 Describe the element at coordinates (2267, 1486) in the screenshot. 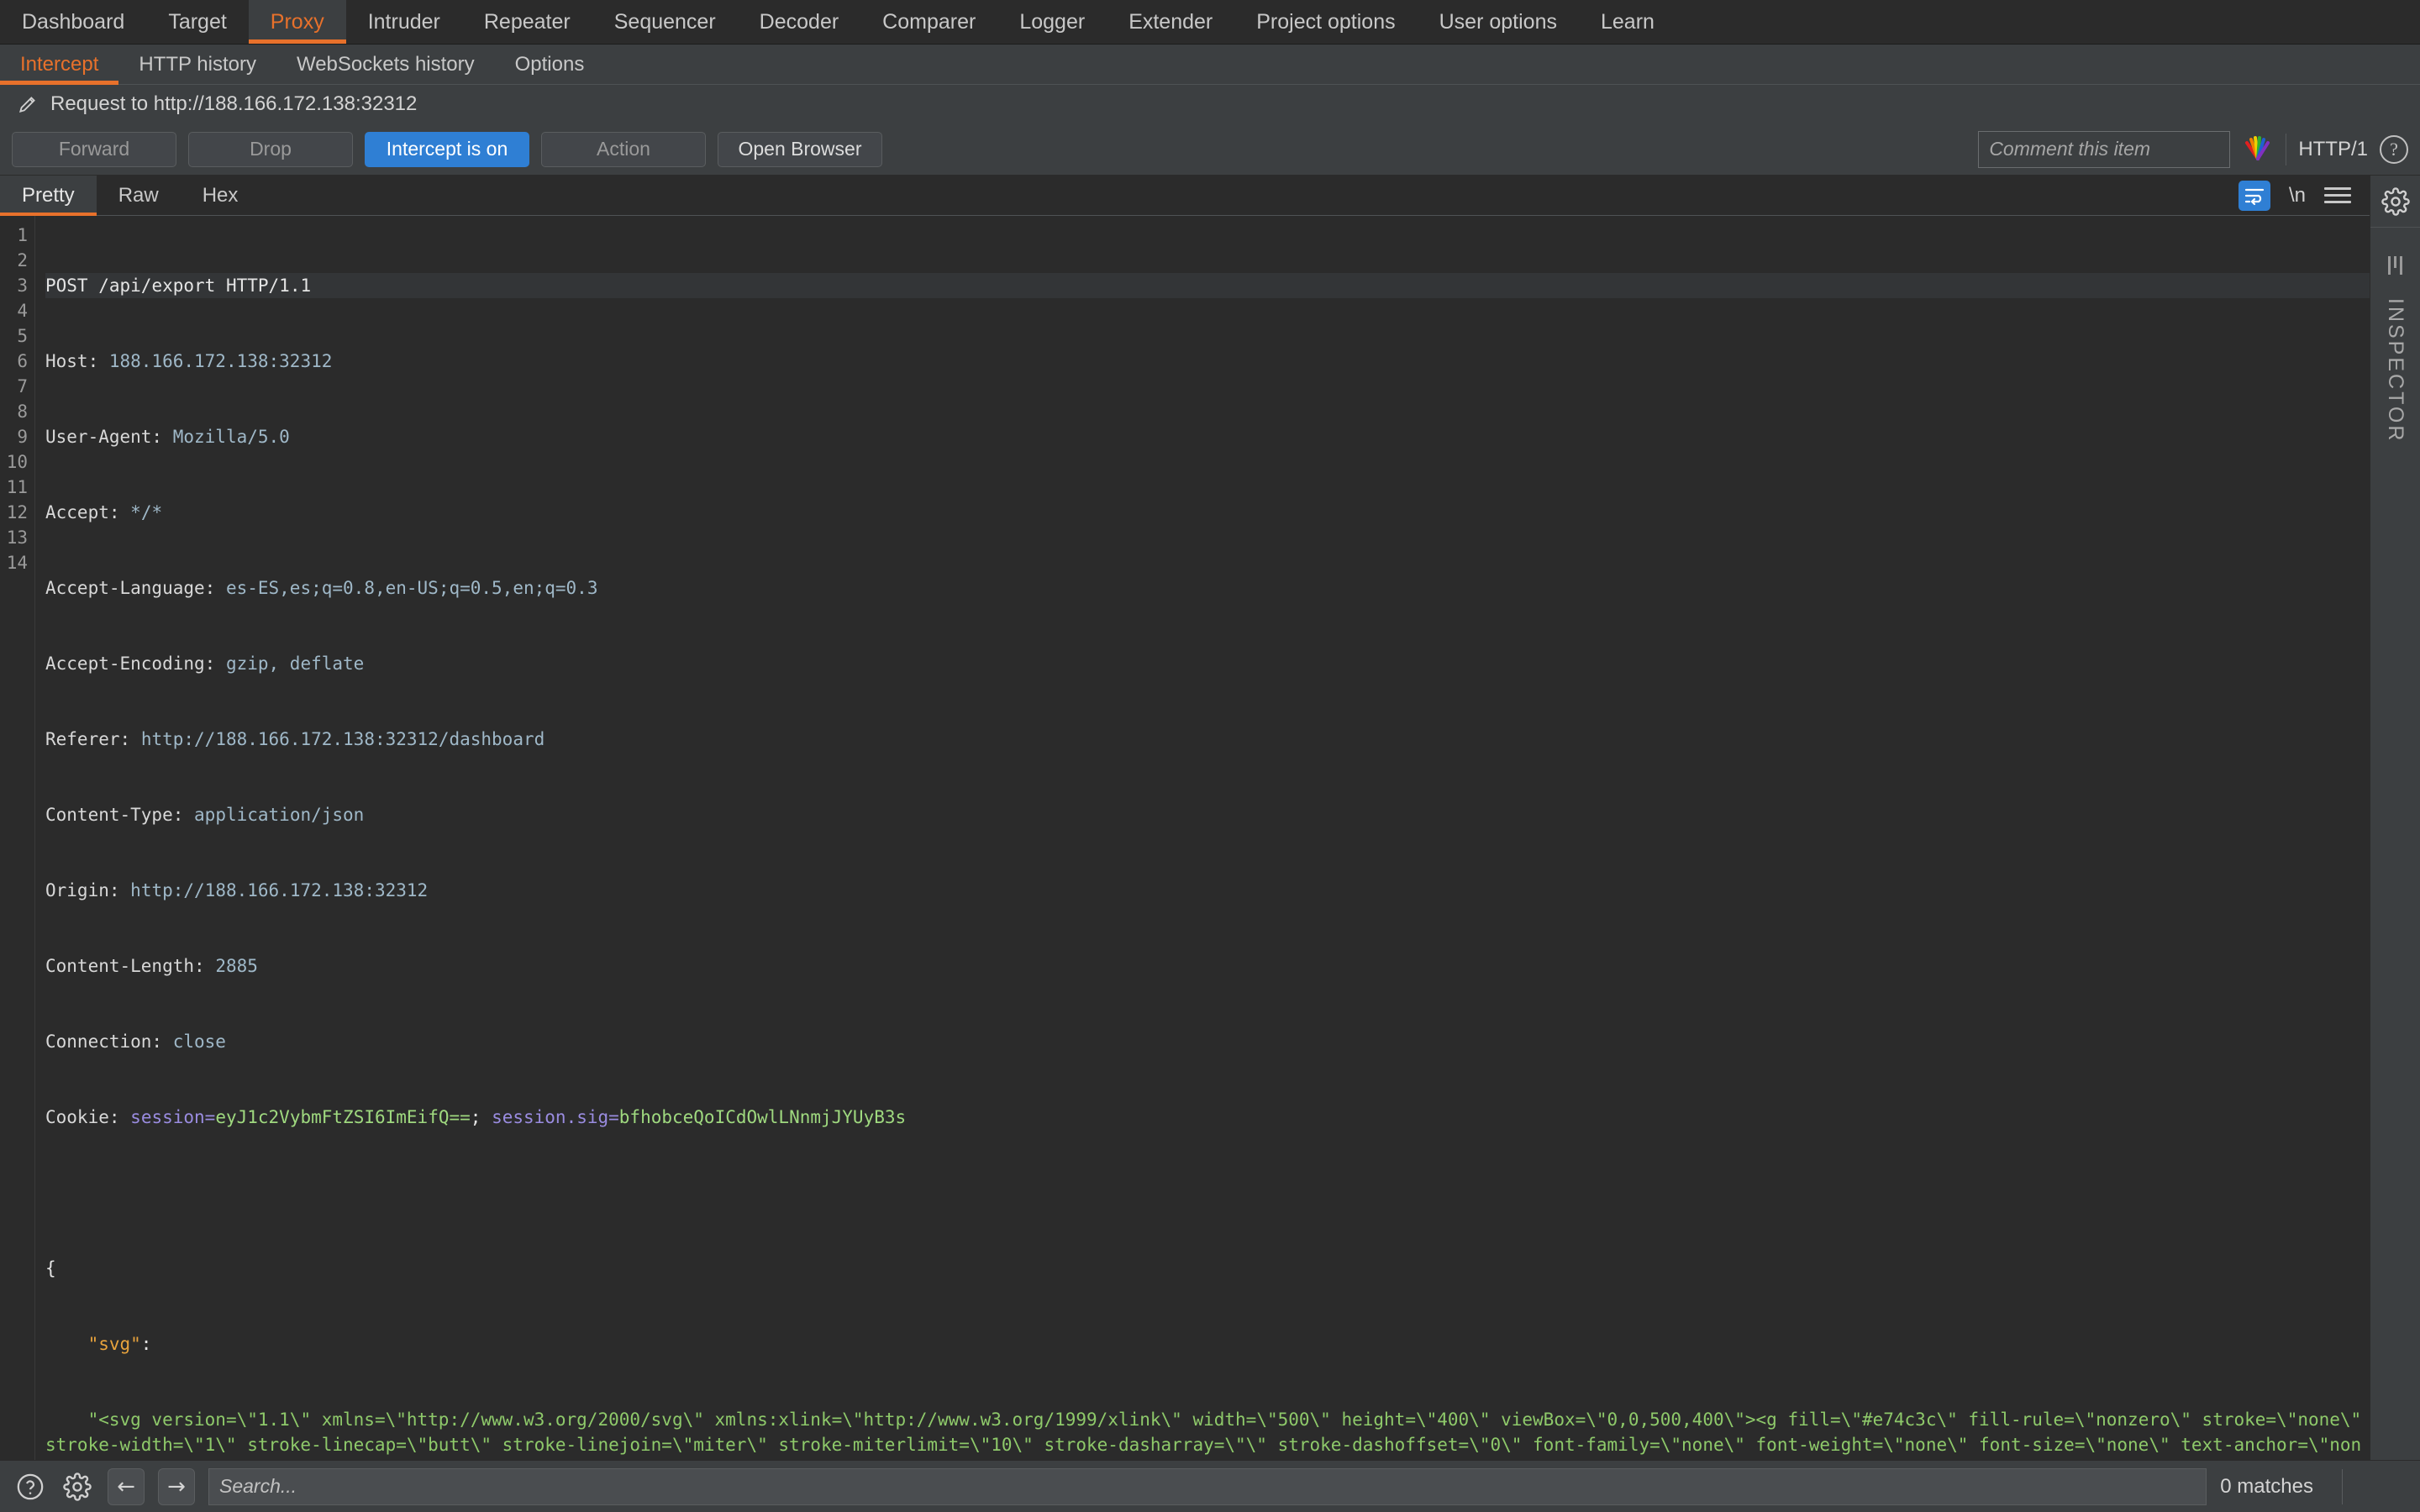

I see `match-count-label: 0 matches` at that location.